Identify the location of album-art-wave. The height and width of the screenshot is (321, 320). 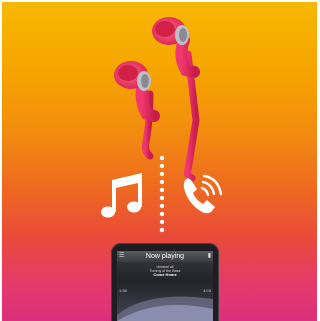
(165, 308).